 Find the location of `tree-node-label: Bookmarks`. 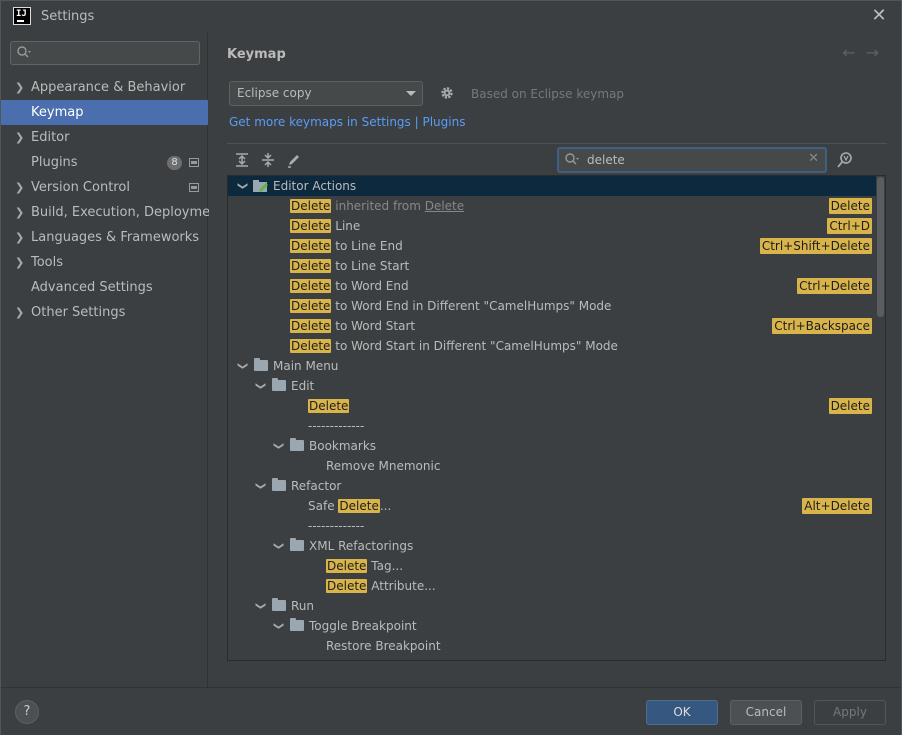

tree-node-label: Bookmarks is located at coordinates (343, 446).